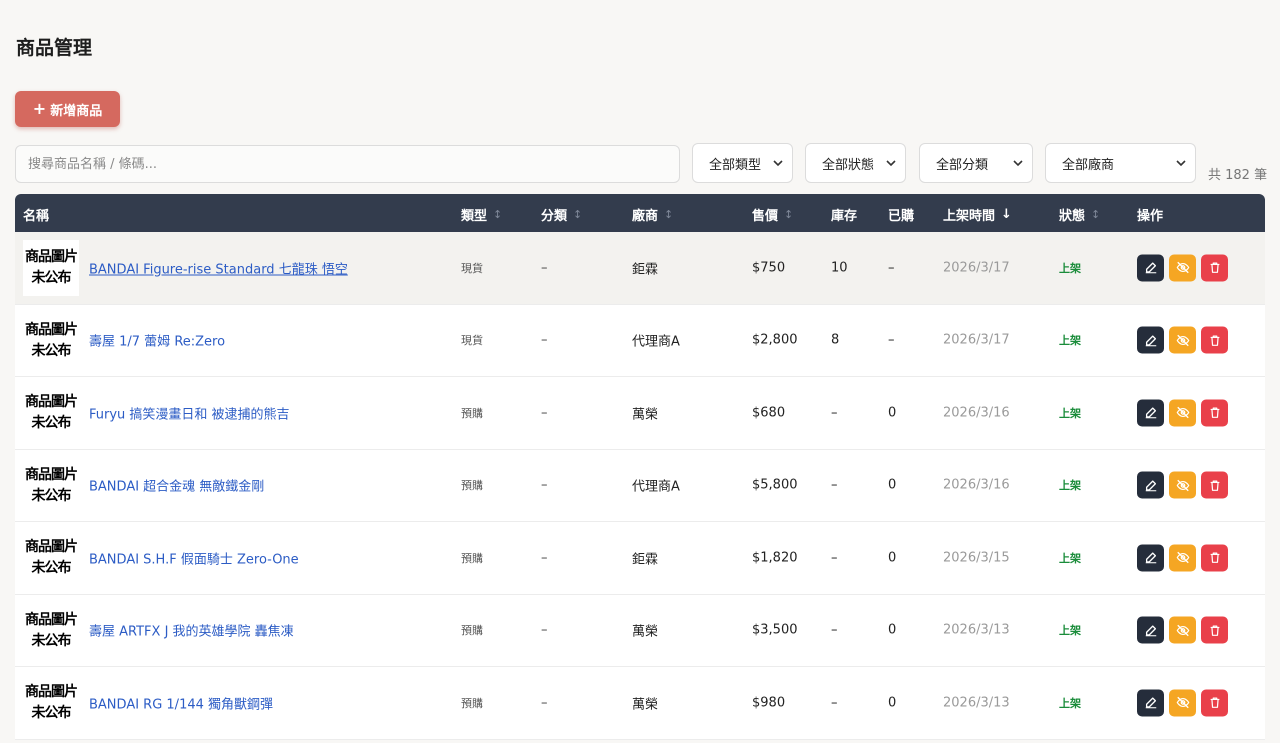 Image resolution: width=1280 pixels, height=743 pixels. I want to click on page-title: 商品管理, so click(54, 48).